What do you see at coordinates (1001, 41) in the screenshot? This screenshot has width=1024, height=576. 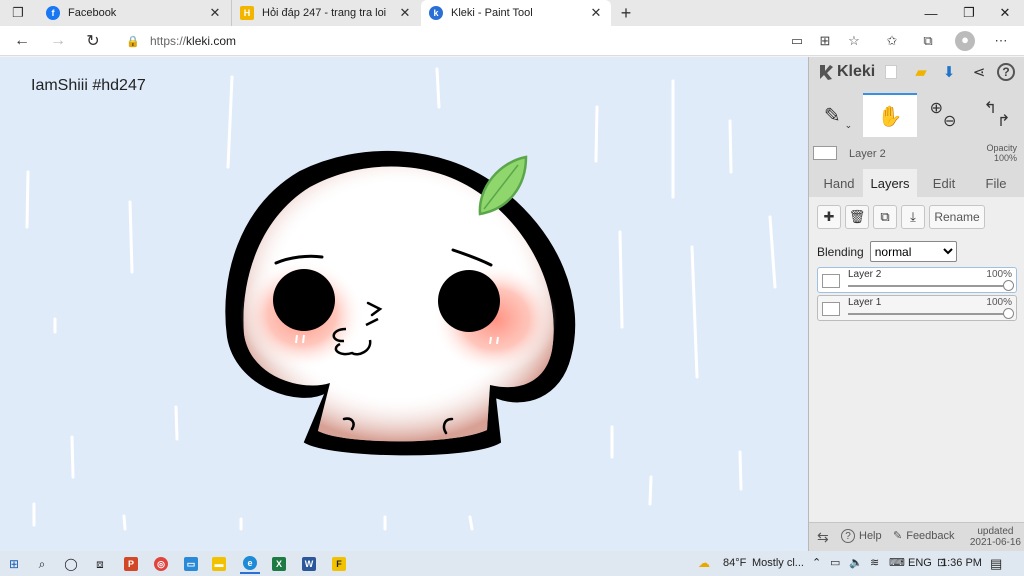 I see `more-icon: ⋯` at bounding box center [1001, 41].